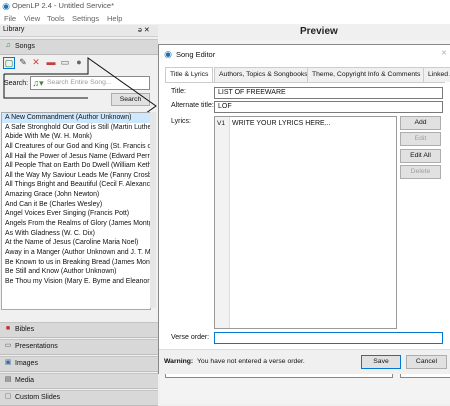  Describe the element at coordinates (8, 45) in the screenshot. I see `music-note-icon: ♫` at that location.